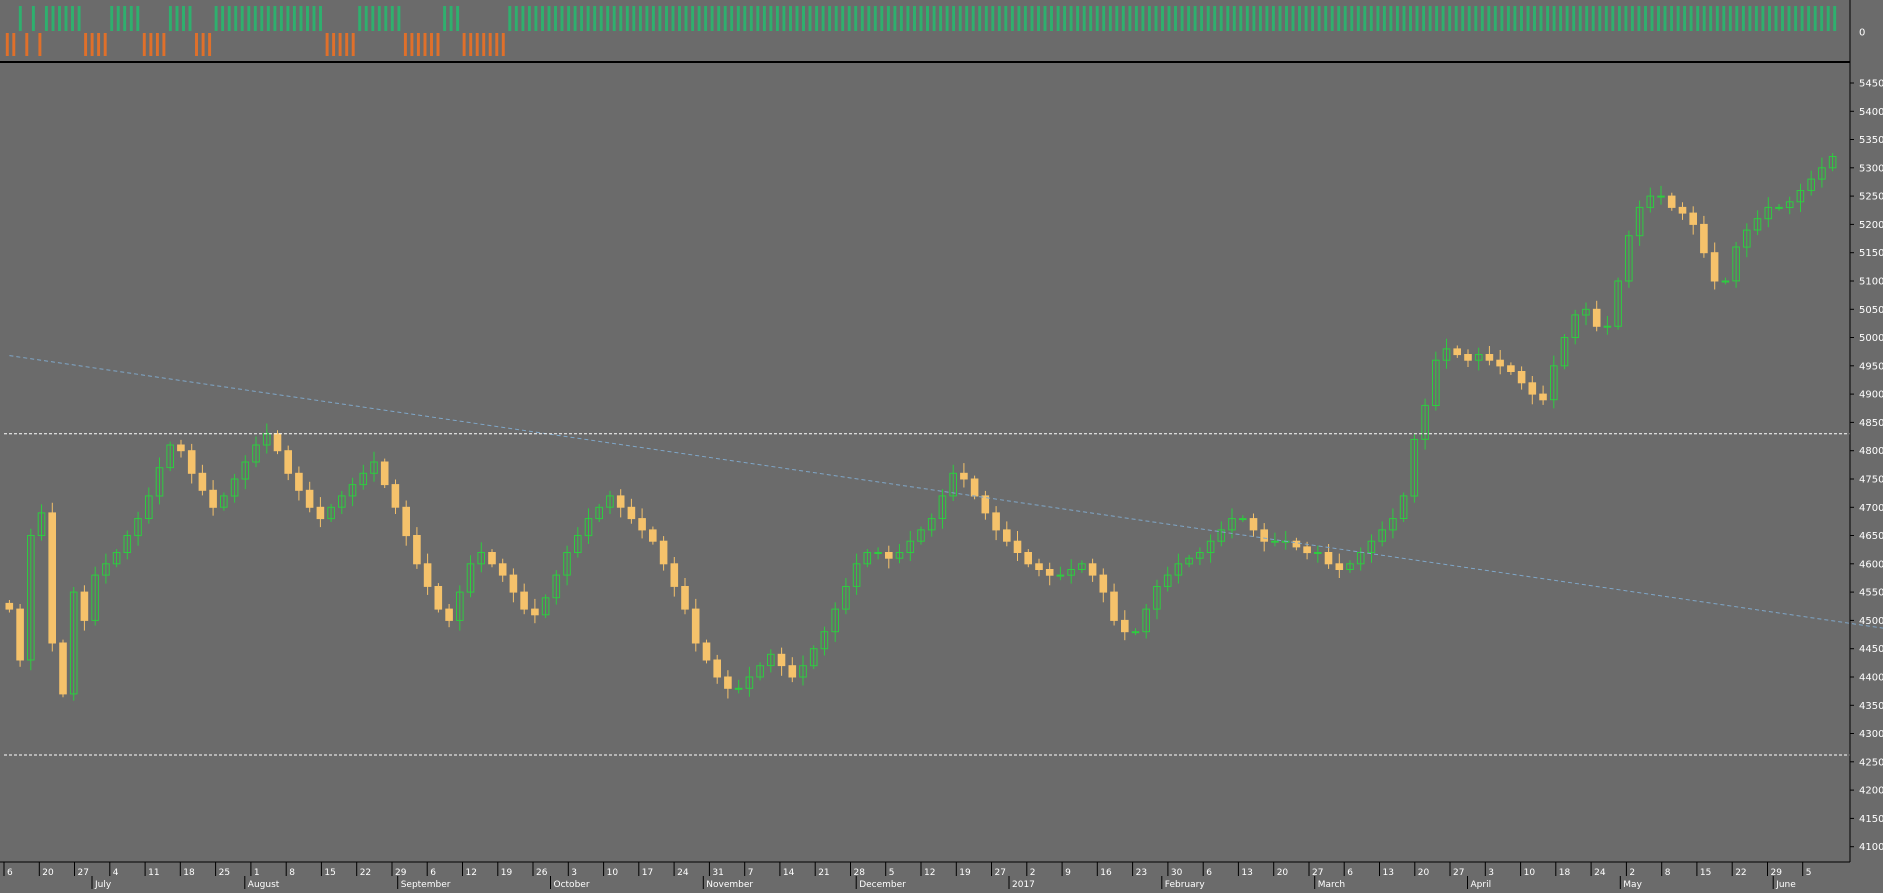 This screenshot has height=893, width=1883. What do you see at coordinates (153, 873) in the screenshot?
I see `x-day-label: 11` at bounding box center [153, 873].